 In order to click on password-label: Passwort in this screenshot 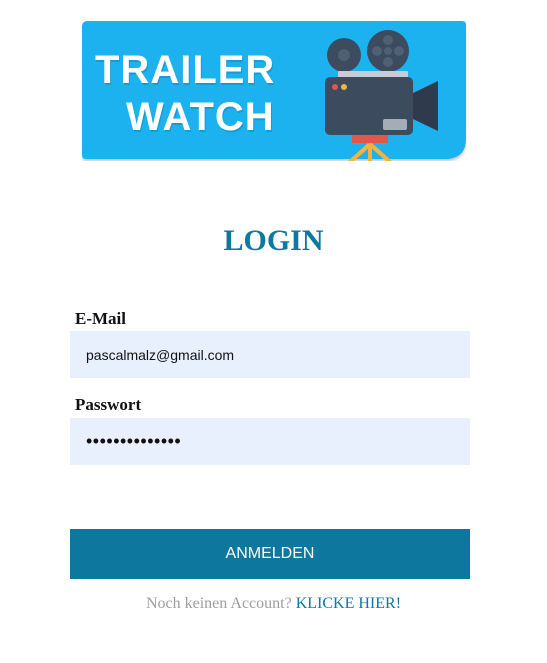, I will do `click(108, 404)`.